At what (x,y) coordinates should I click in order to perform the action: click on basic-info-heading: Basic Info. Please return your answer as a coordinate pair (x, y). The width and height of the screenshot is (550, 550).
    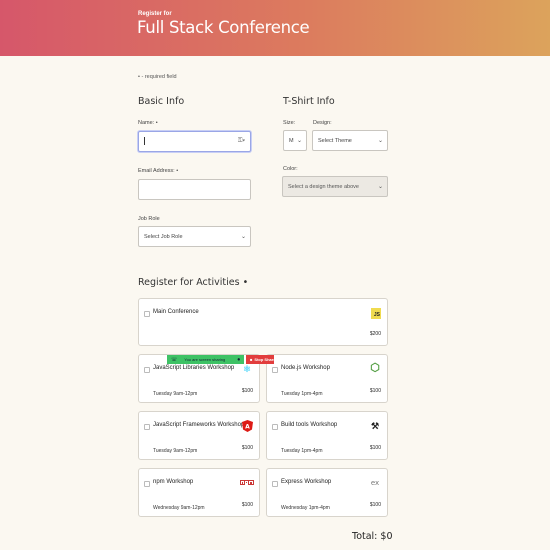
    Looking at the image, I should click on (161, 101).